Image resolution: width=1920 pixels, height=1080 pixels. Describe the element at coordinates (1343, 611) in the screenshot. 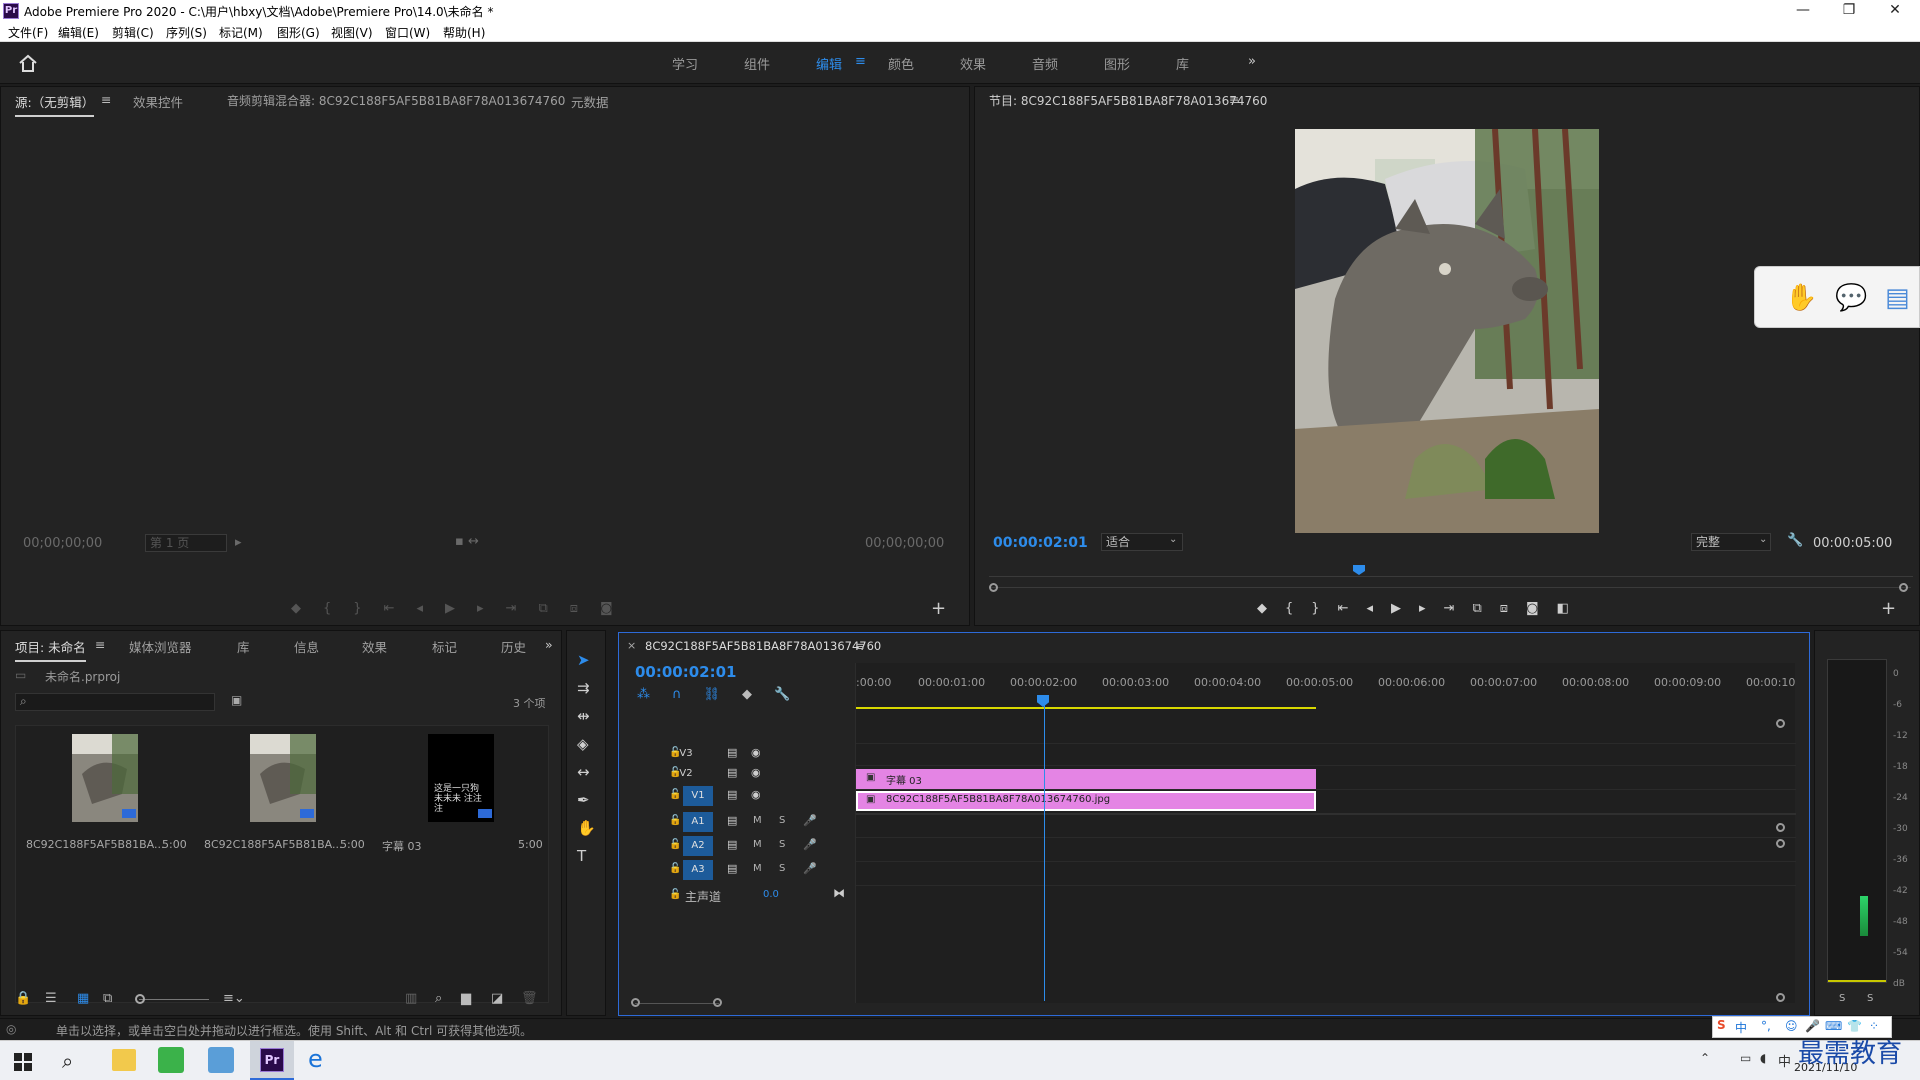

I see `program-goto-in-icon: ⇤` at that location.